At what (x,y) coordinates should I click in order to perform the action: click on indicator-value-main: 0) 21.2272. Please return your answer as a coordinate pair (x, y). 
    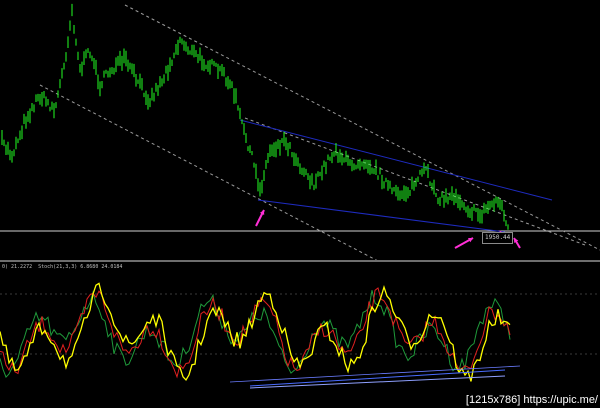
    Looking at the image, I should click on (17, 267).